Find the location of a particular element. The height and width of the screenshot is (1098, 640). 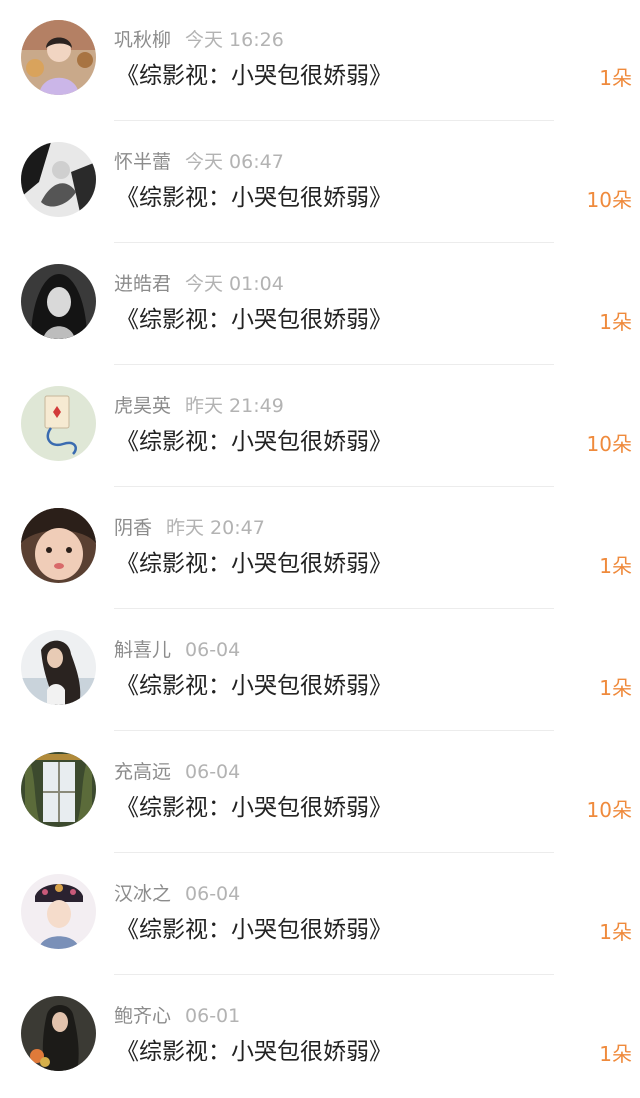

avatar-girl-closeup-icon is located at coordinates (58, 545).